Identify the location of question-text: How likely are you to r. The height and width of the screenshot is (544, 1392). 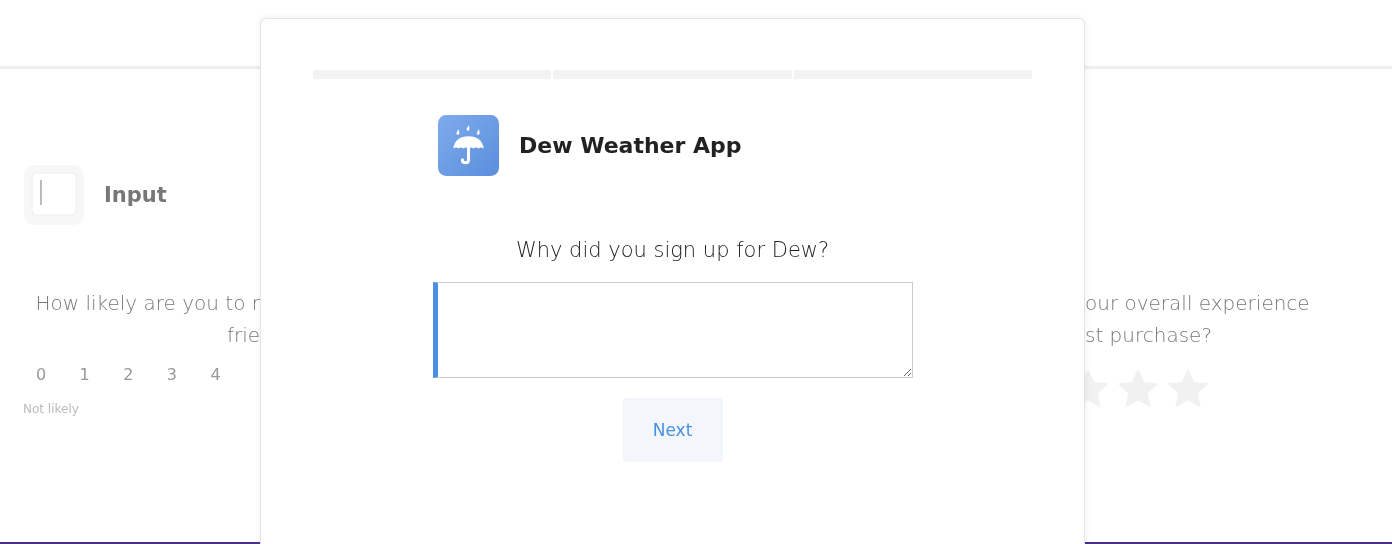
(147, 303).